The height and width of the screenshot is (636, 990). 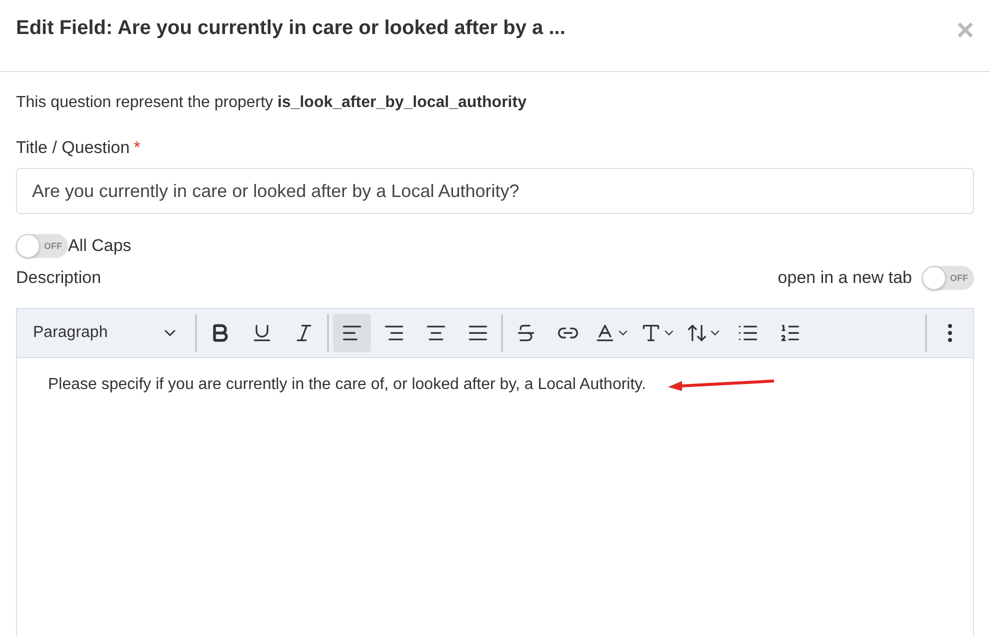 What do you see at coordinates (697, 333) in the screenshot?
I see `font-size-icon` at bounding box center [697, 333].